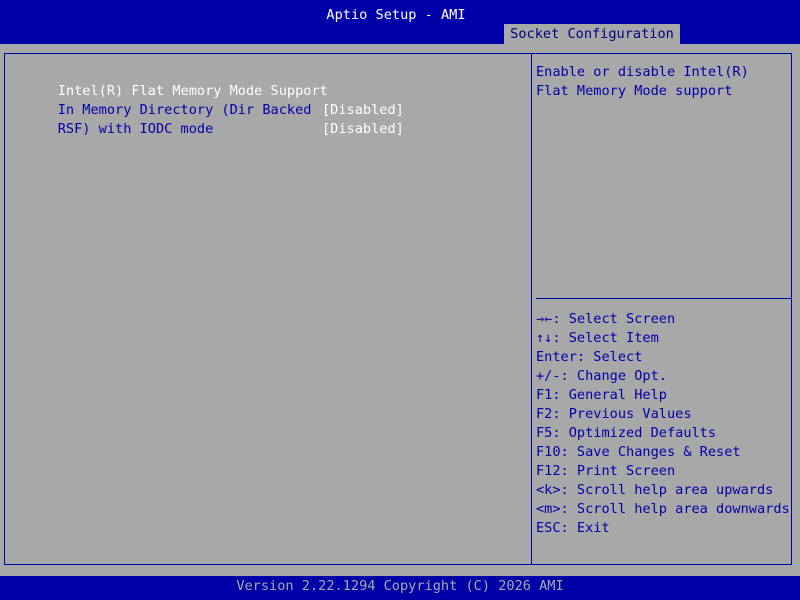  What do you see at coordinates (601, 376) in the screenshot?
I see `key-change-opt: +/-: Change Opt.` at bounding box center [601, 376].